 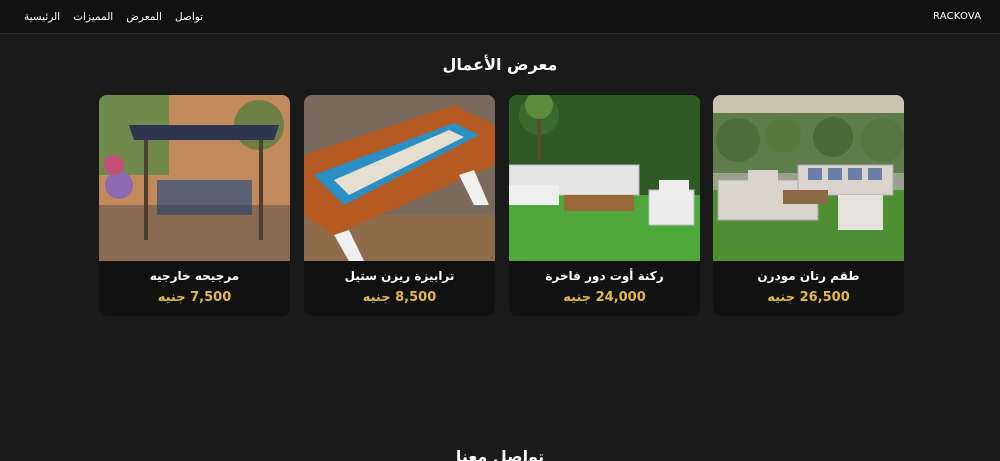 I want to click on brand-logo: RACKOVA, so click(x=957, y=17).